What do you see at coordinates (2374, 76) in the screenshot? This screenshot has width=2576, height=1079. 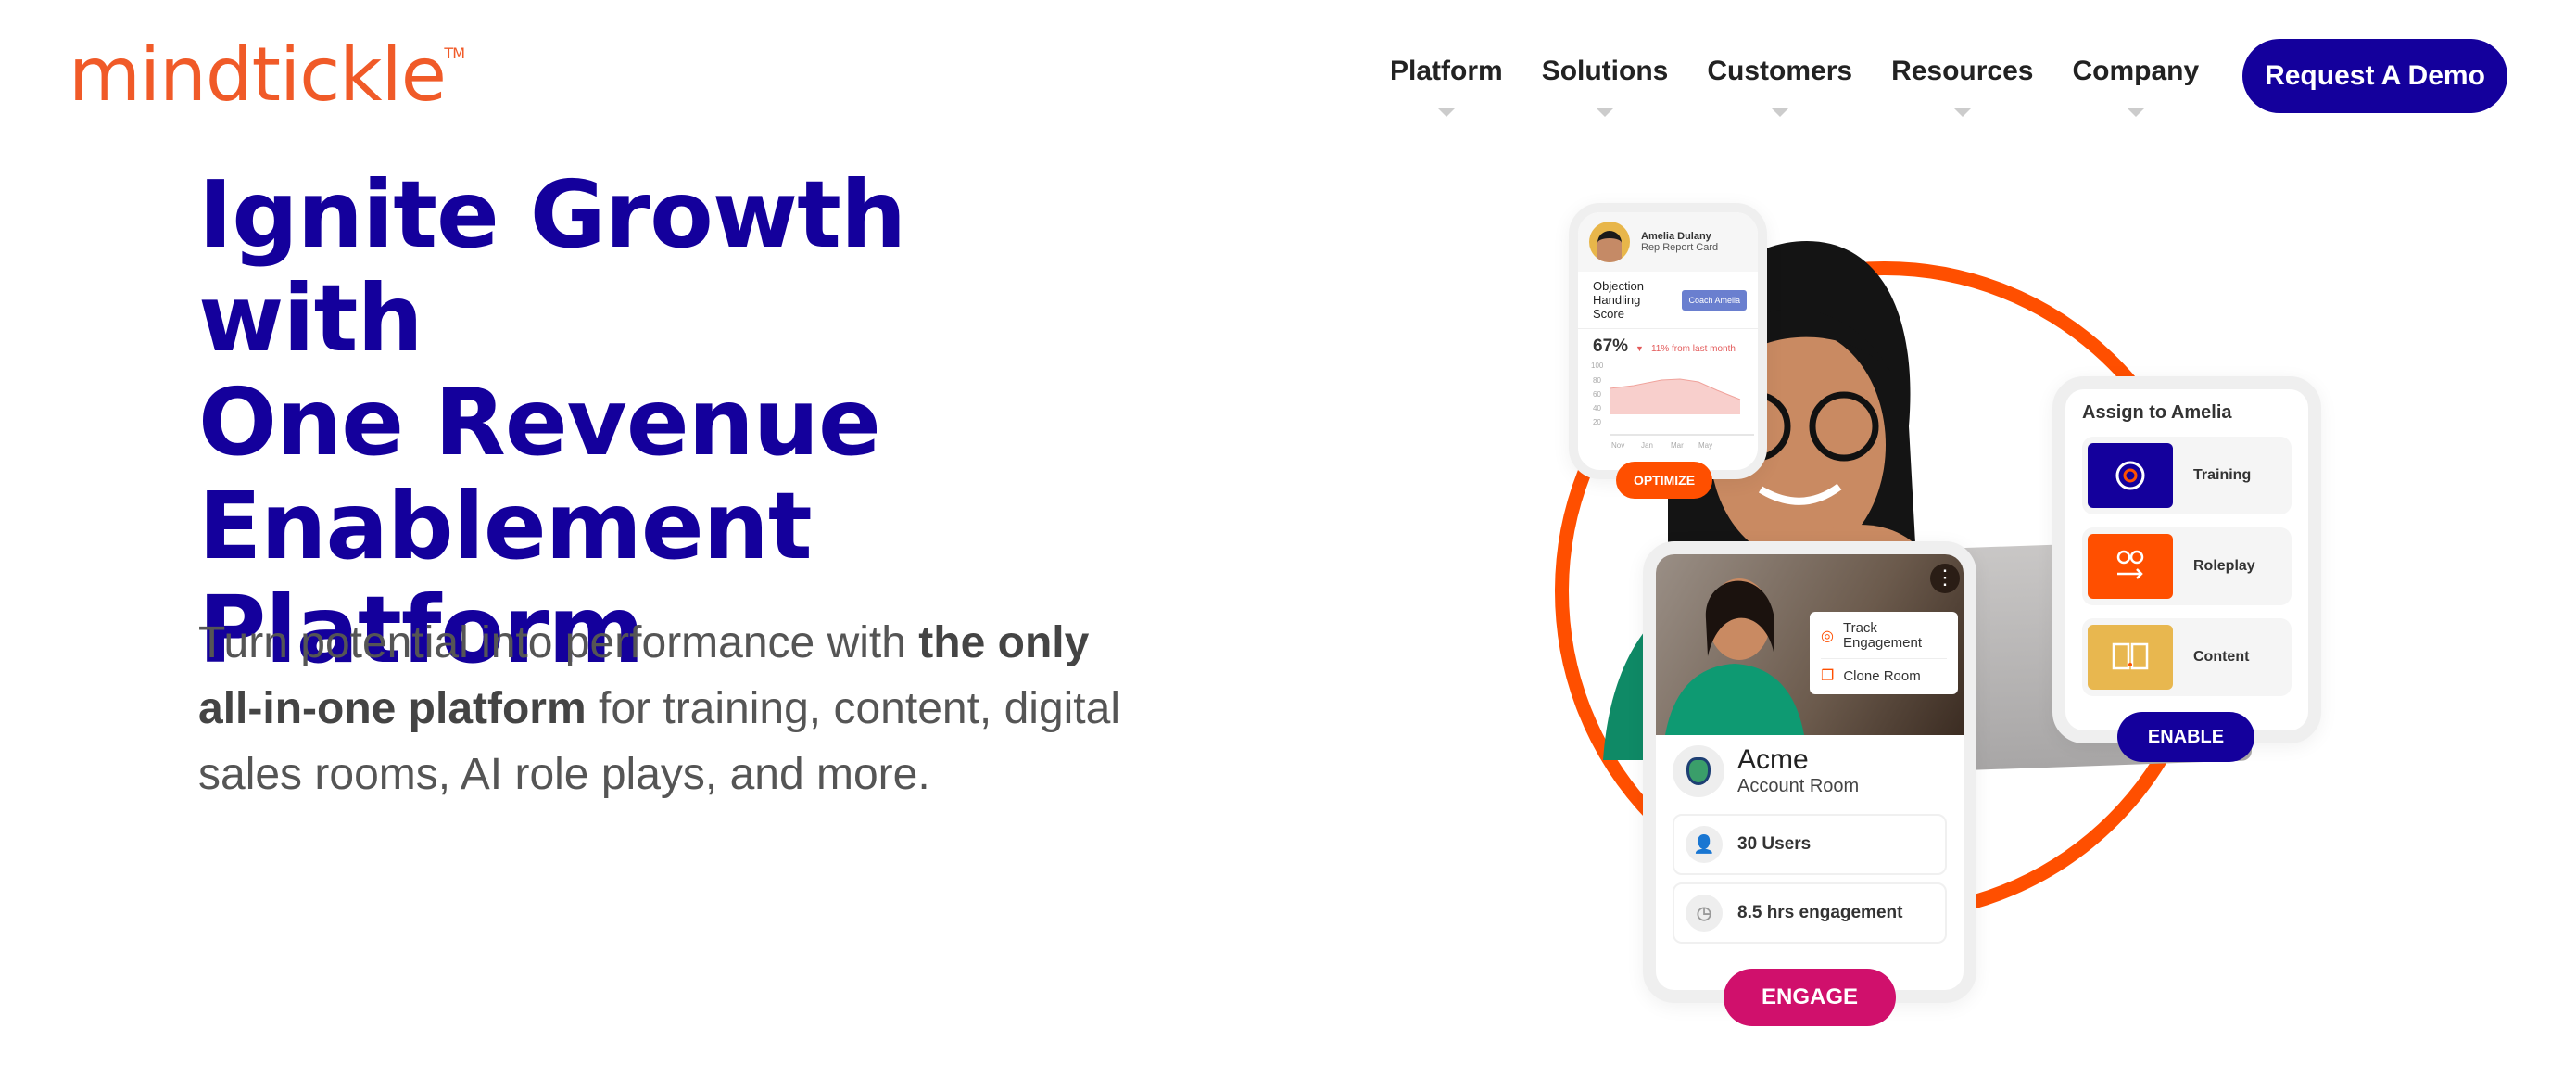 I see `request-demo-button: Request A Demo` at bounding box center [2374, 76].